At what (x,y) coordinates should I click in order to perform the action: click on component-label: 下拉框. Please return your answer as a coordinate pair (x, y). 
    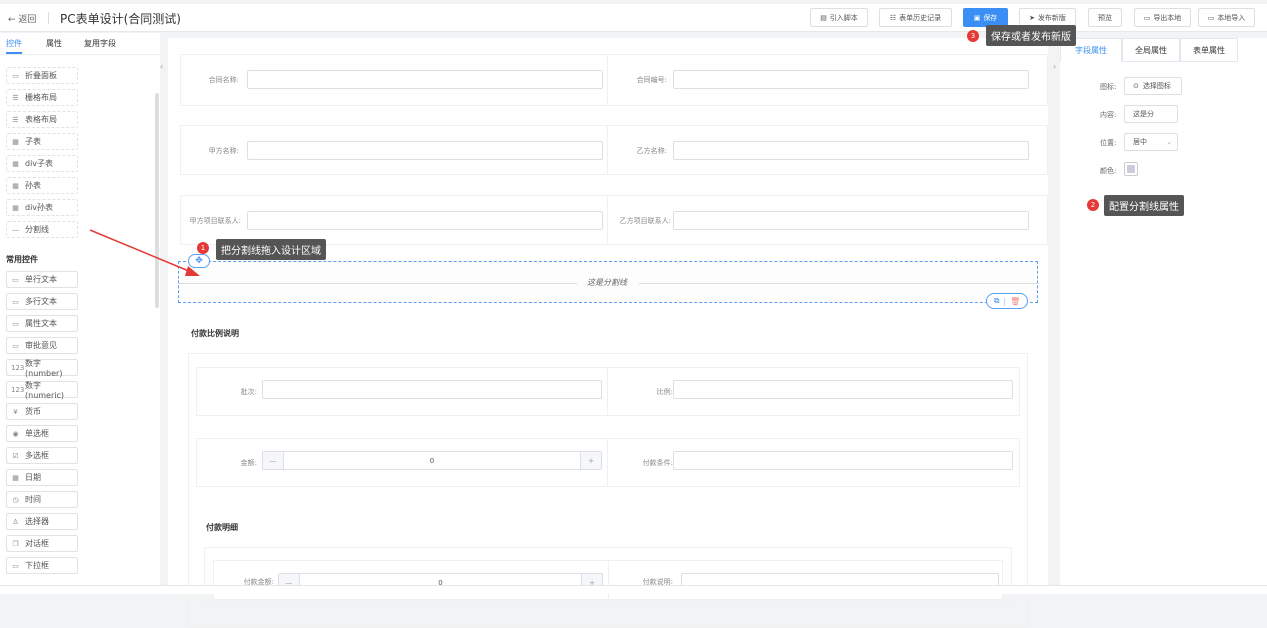
    Looking at the image, I should click on (37, 565).